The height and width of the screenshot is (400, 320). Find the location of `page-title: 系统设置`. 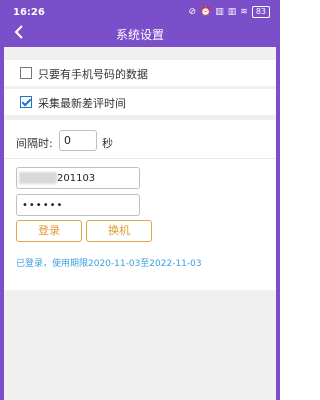

page-title: 系统设置 is located at coordinates (139, 35).